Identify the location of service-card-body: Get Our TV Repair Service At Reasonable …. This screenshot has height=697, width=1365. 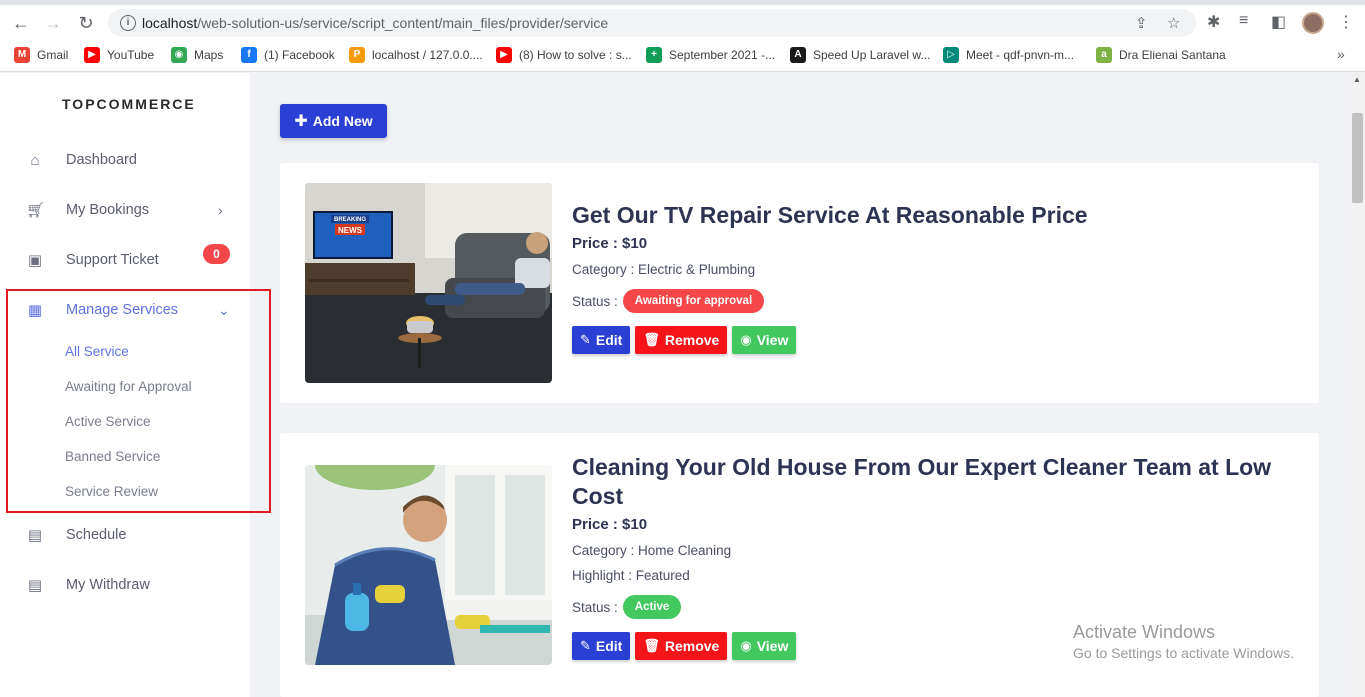
(937, 277).